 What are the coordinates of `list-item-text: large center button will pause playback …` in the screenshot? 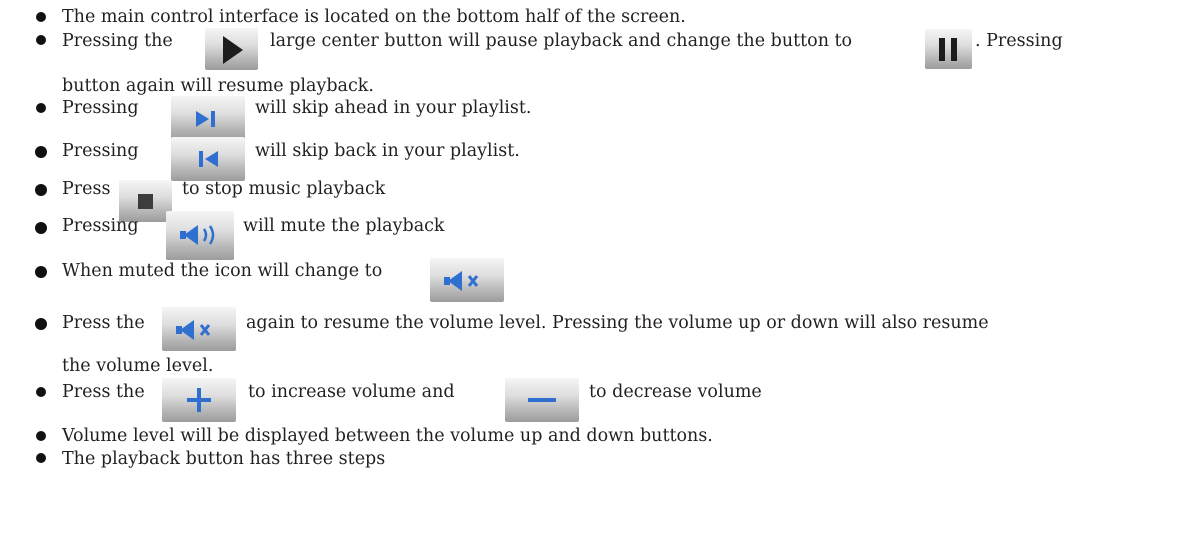 It's located at (561, 41).